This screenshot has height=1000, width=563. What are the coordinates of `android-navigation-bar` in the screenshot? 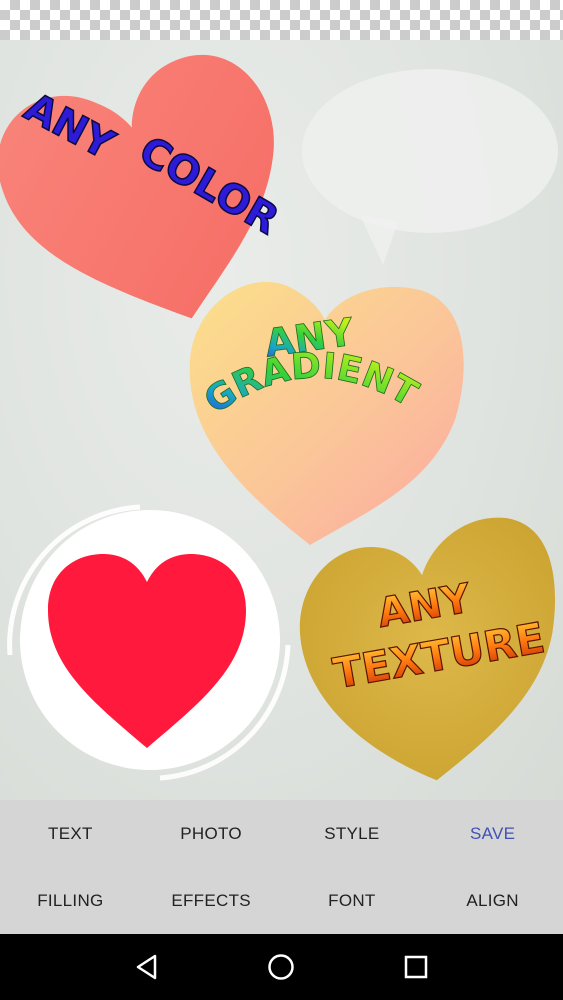 It's located at (281, 967).